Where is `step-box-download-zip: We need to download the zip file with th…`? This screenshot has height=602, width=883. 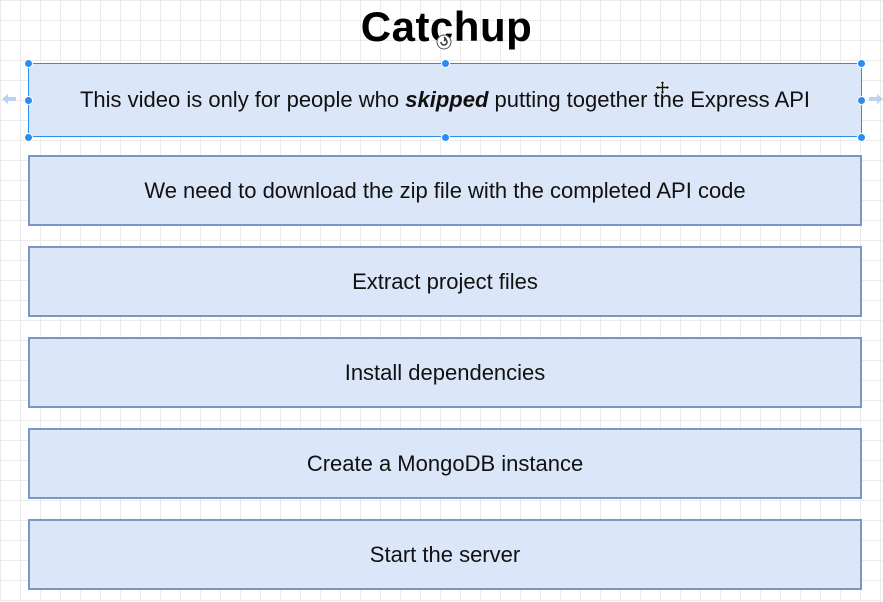
step-box-download-zip: We need to download the zip file with th… is located at coordinates (445, 190).